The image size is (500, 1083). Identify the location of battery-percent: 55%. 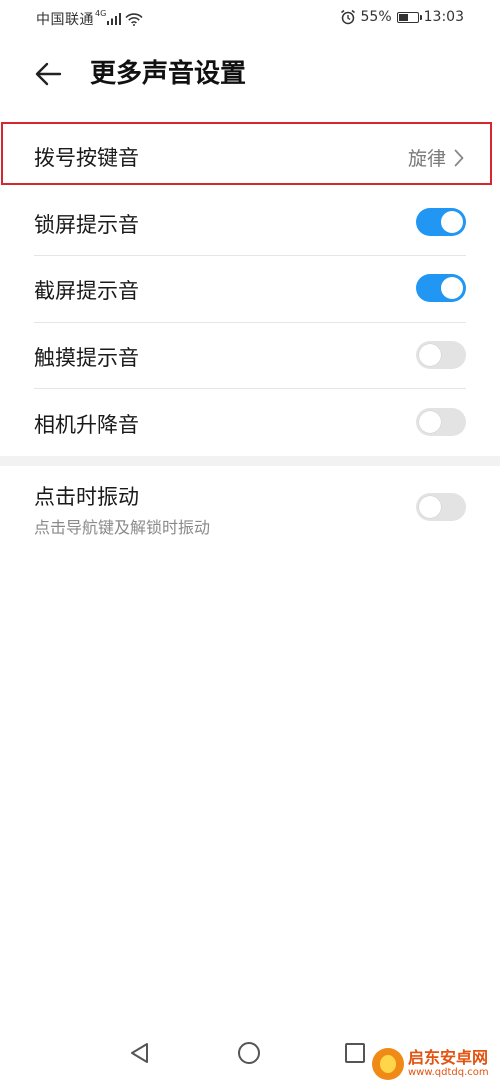
(376, 17).